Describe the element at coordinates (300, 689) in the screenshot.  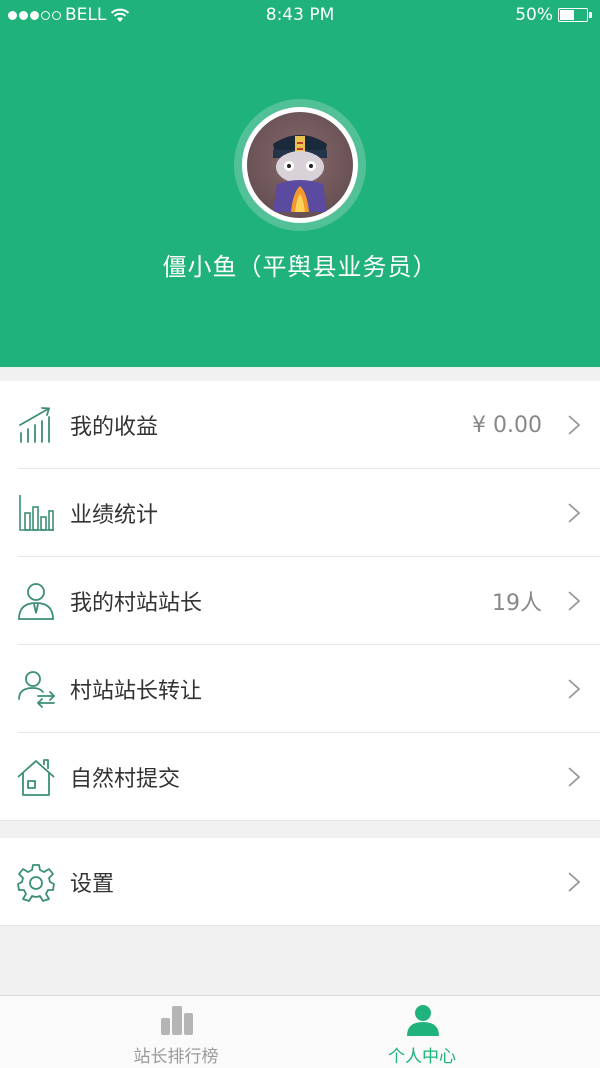
I see `menu-item-station-transfer: 村站站长转让` at that location.